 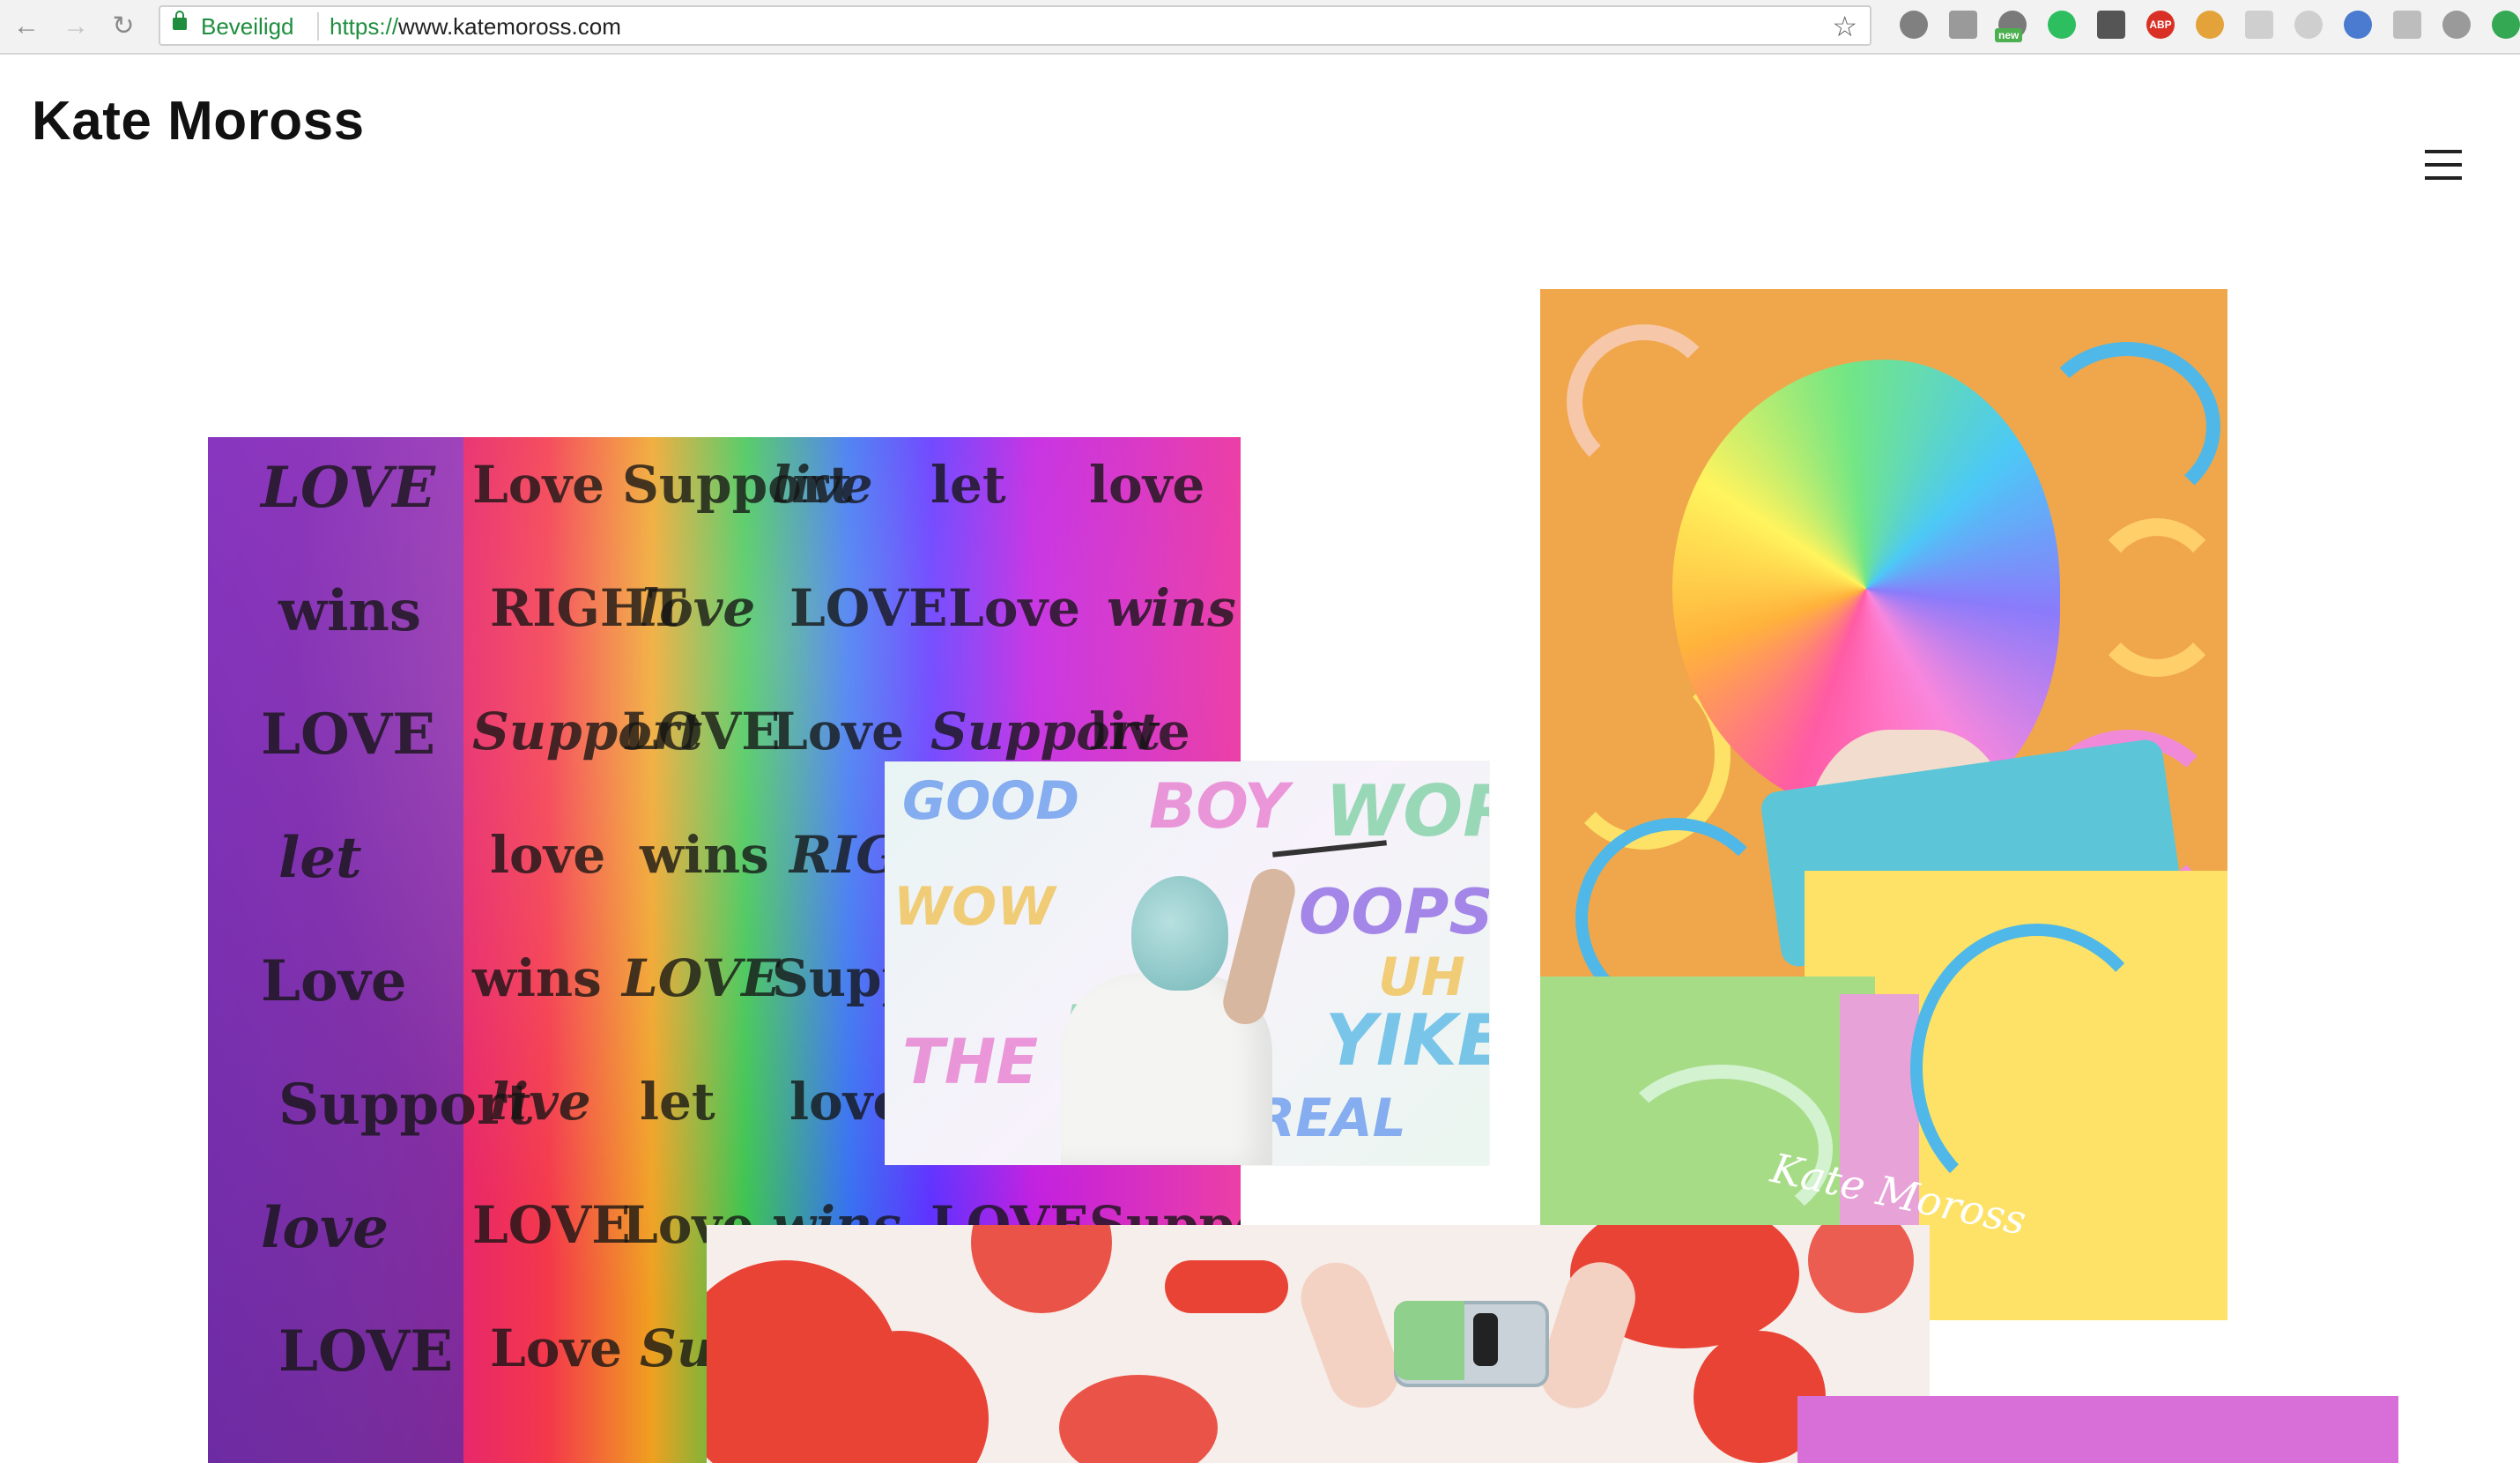 I want to click on reload-icon: ↻, so click(x=123, y=26).